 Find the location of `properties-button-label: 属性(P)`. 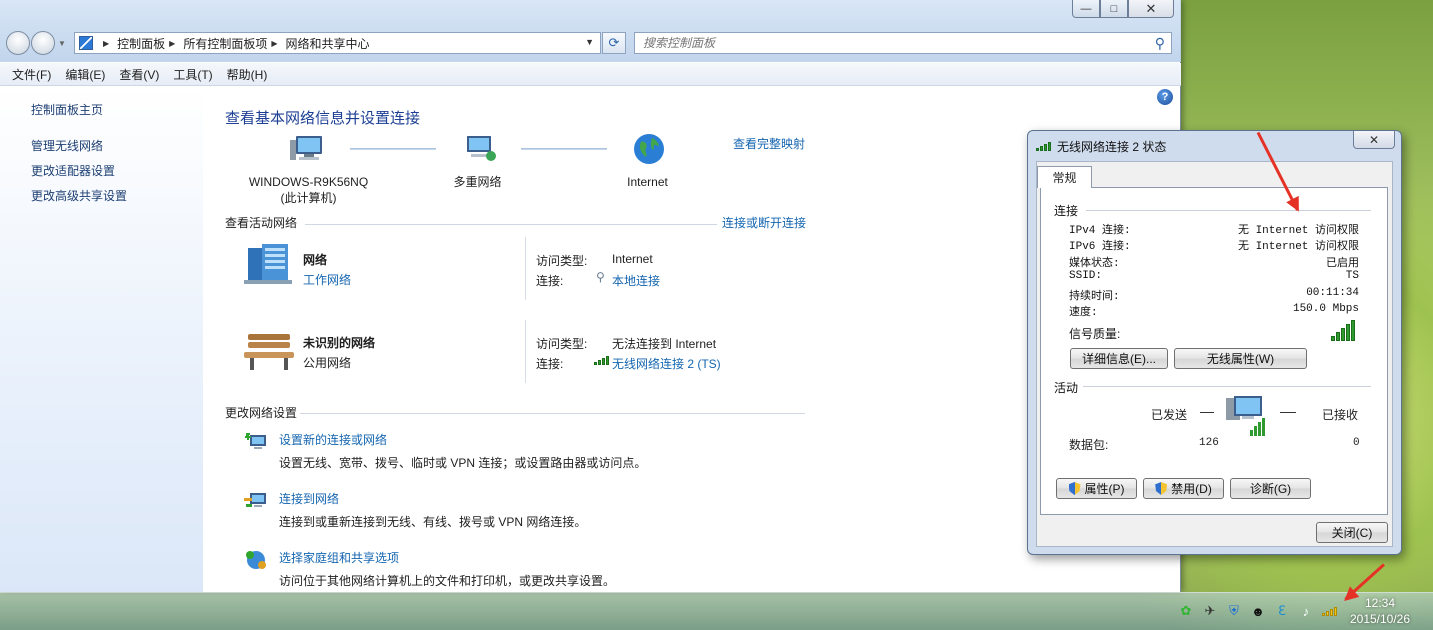

properties-button-label: 属性(P) is located at coordinates (1104, 489).